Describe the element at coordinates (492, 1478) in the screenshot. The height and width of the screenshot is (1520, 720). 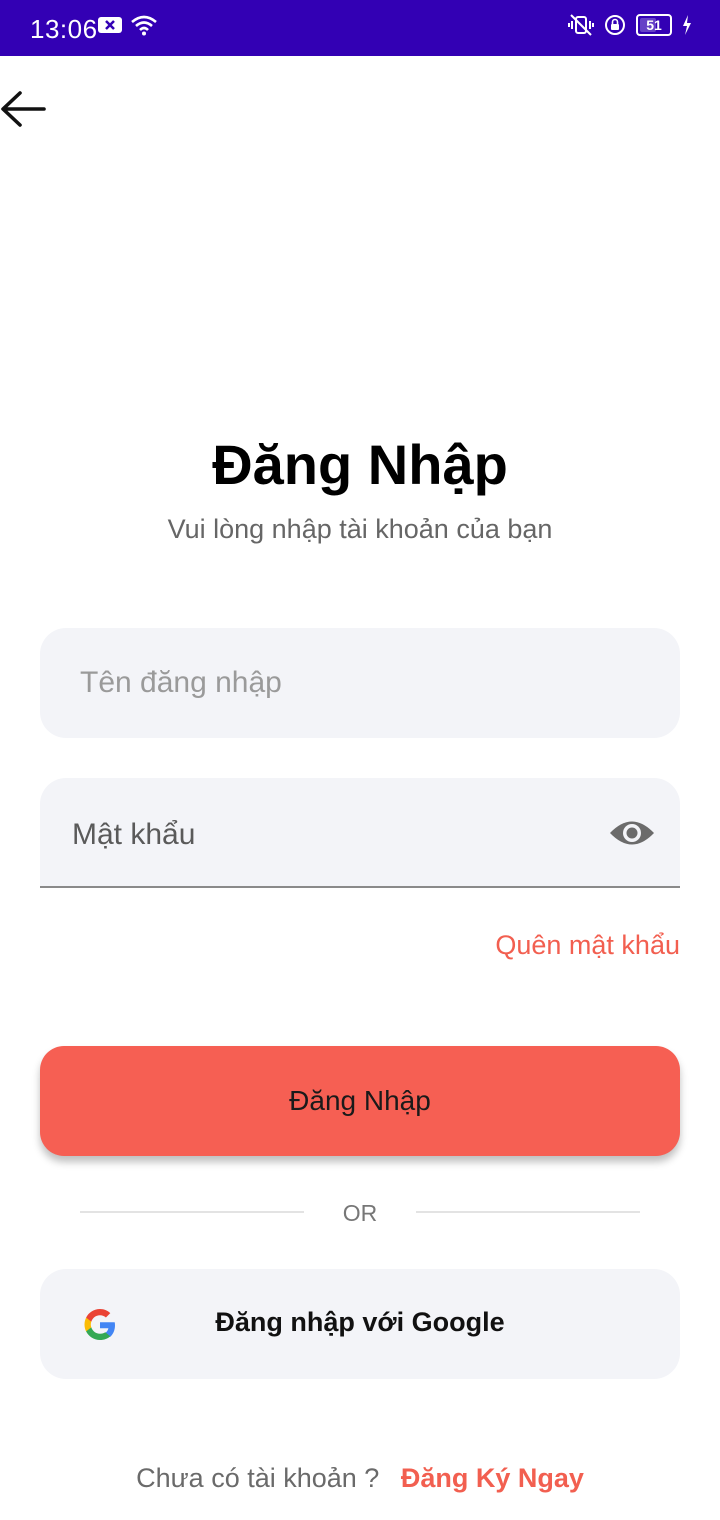
I see `signup-link: Đăng Ký Ngay` at that location.